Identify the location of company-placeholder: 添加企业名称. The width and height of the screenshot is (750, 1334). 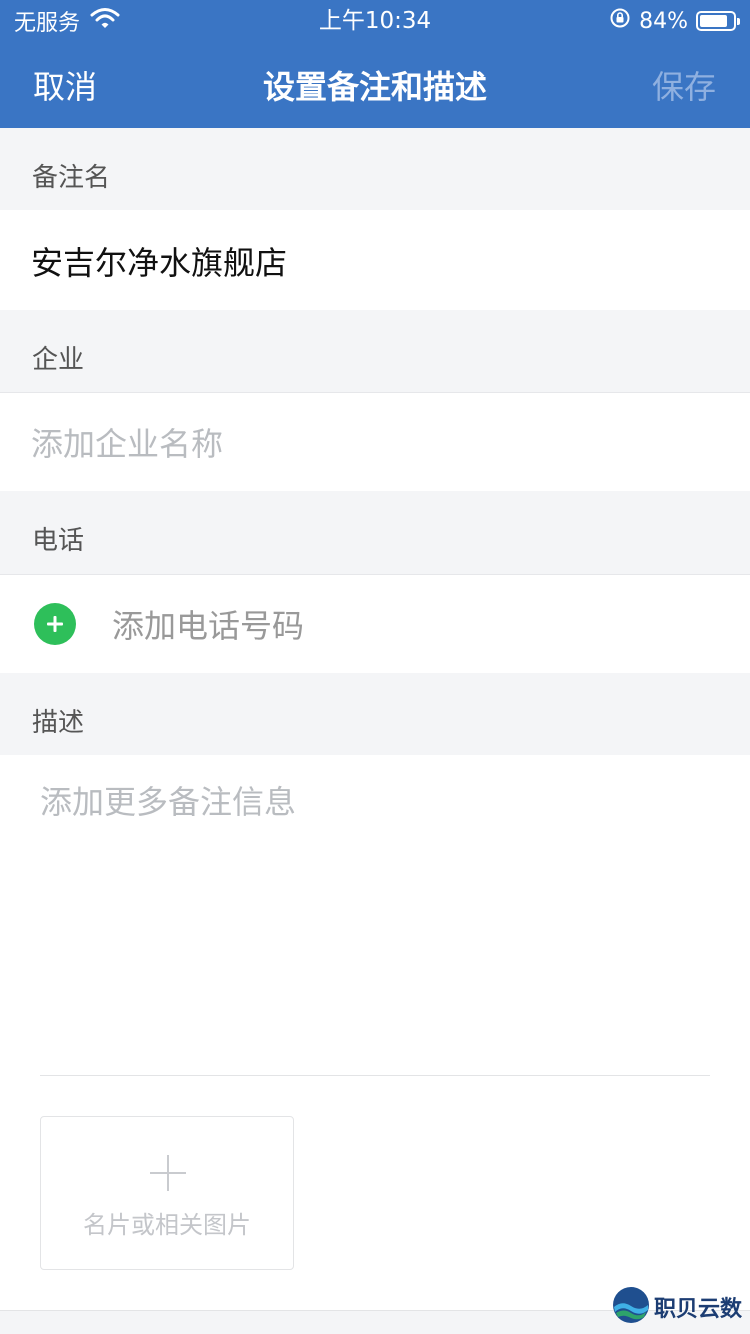
(127, 444).